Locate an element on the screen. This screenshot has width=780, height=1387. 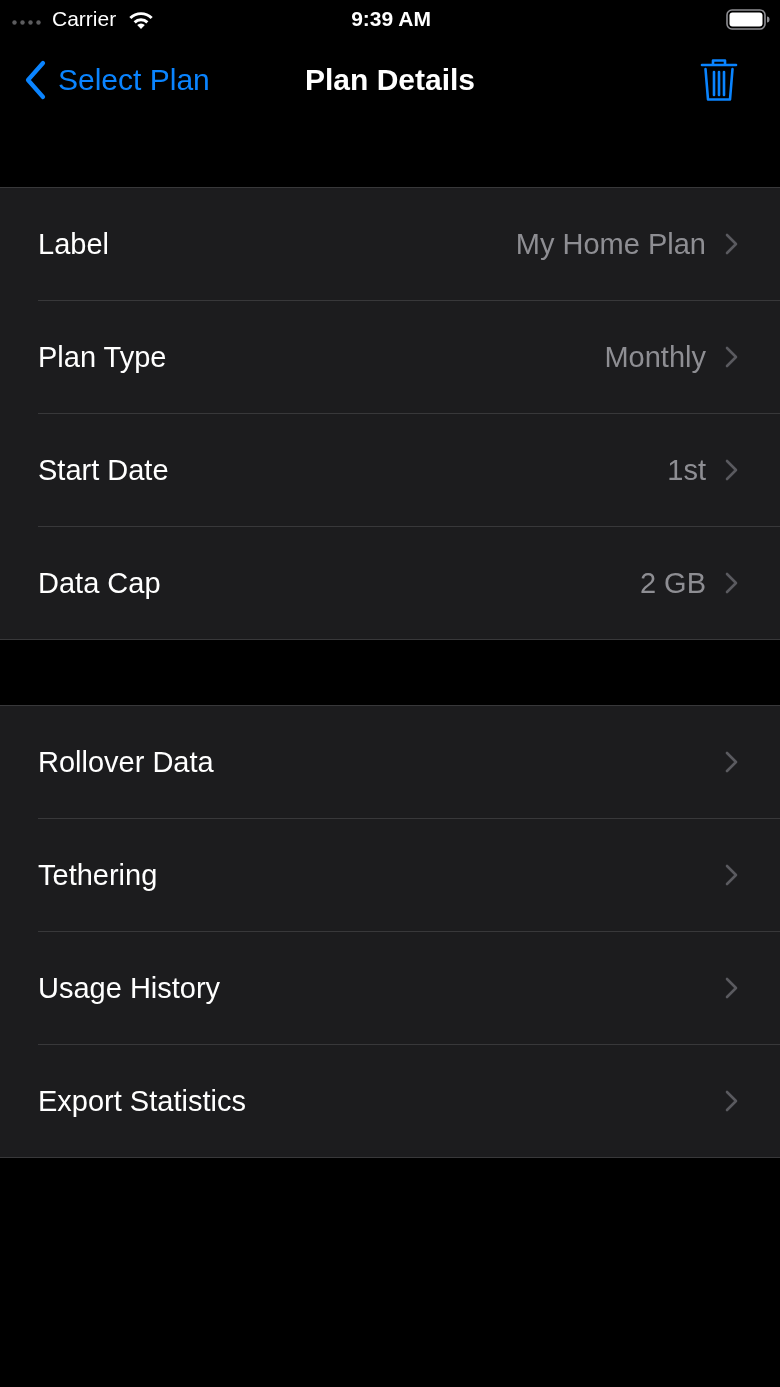
battery-icon is located at coordinates (748, 19).